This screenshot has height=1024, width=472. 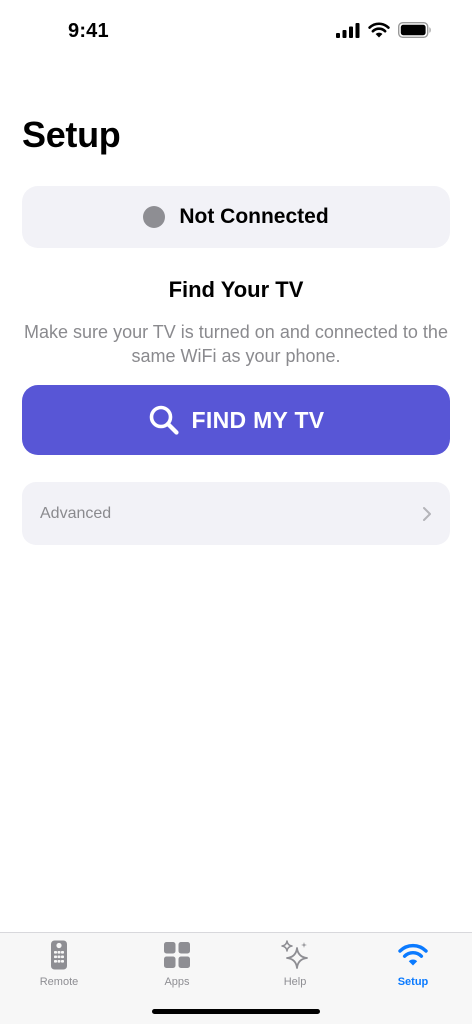 What do you see at coordinates (414, 30) in the screenshot?
I see `battery-icon` at bounding box center [414, 30].